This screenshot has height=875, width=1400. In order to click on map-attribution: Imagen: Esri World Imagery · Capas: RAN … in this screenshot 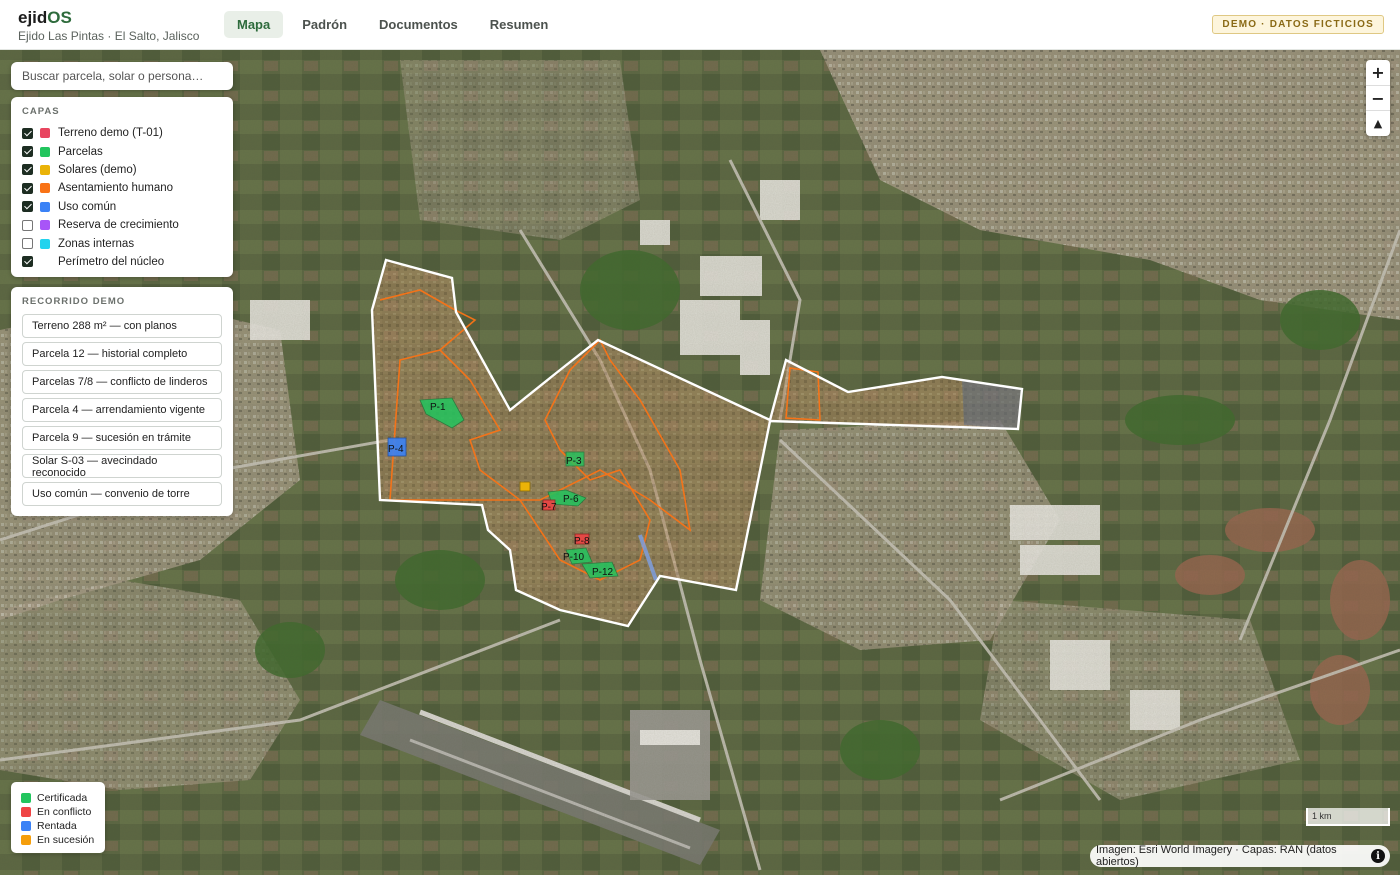, I will do `click(1240, 856)`.